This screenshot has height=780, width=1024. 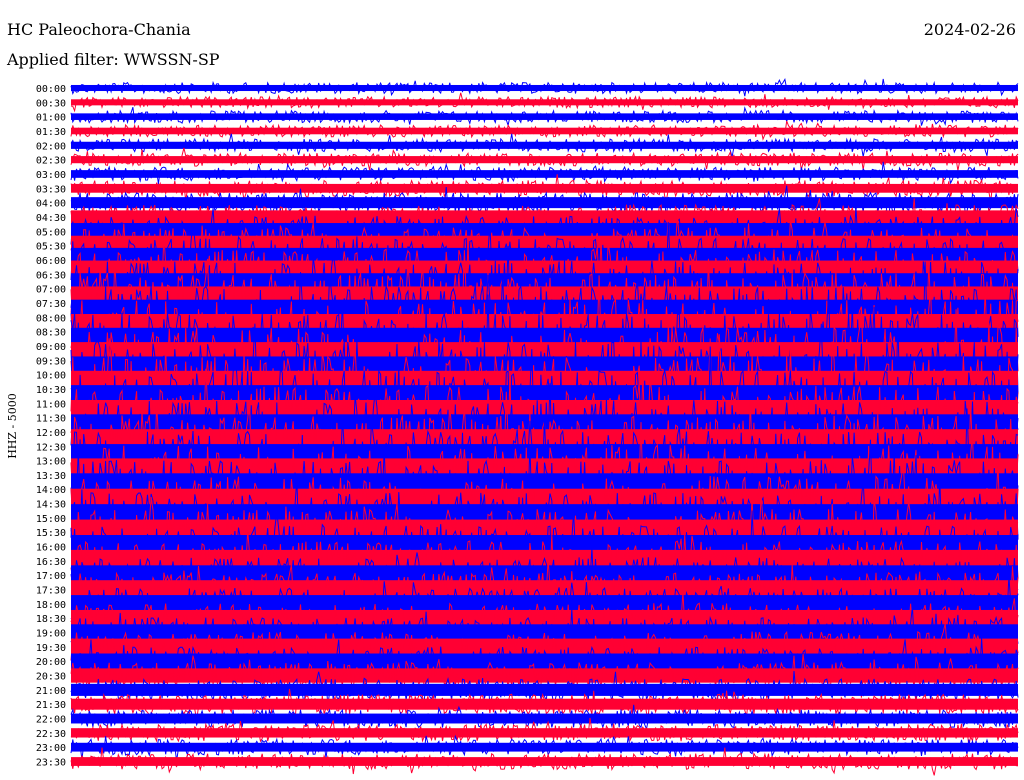 What do you see at coordinates (51, 720) in the screenshot?
I see `y-tick-label: 22:00` at bounding box center [51, 720].